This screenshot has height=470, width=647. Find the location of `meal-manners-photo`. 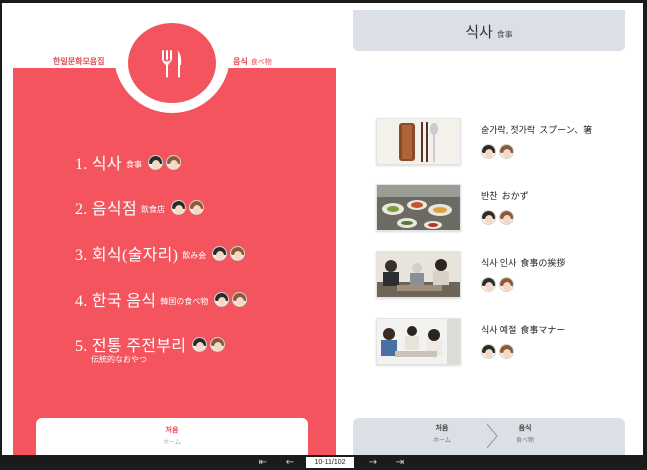

meal-manners-photo is located at coordinates (418, 341).